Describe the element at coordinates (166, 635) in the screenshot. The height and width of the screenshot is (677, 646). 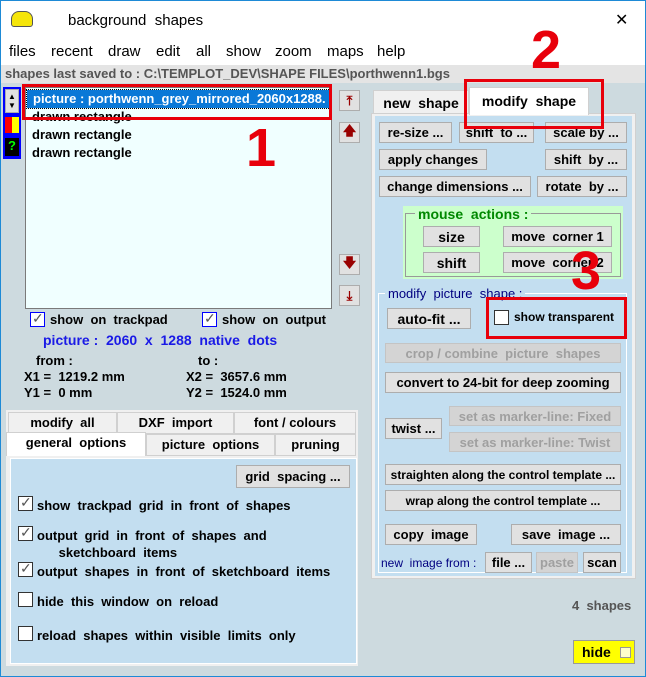
I see `option-label: reload shapes within visible limits only` at that location.